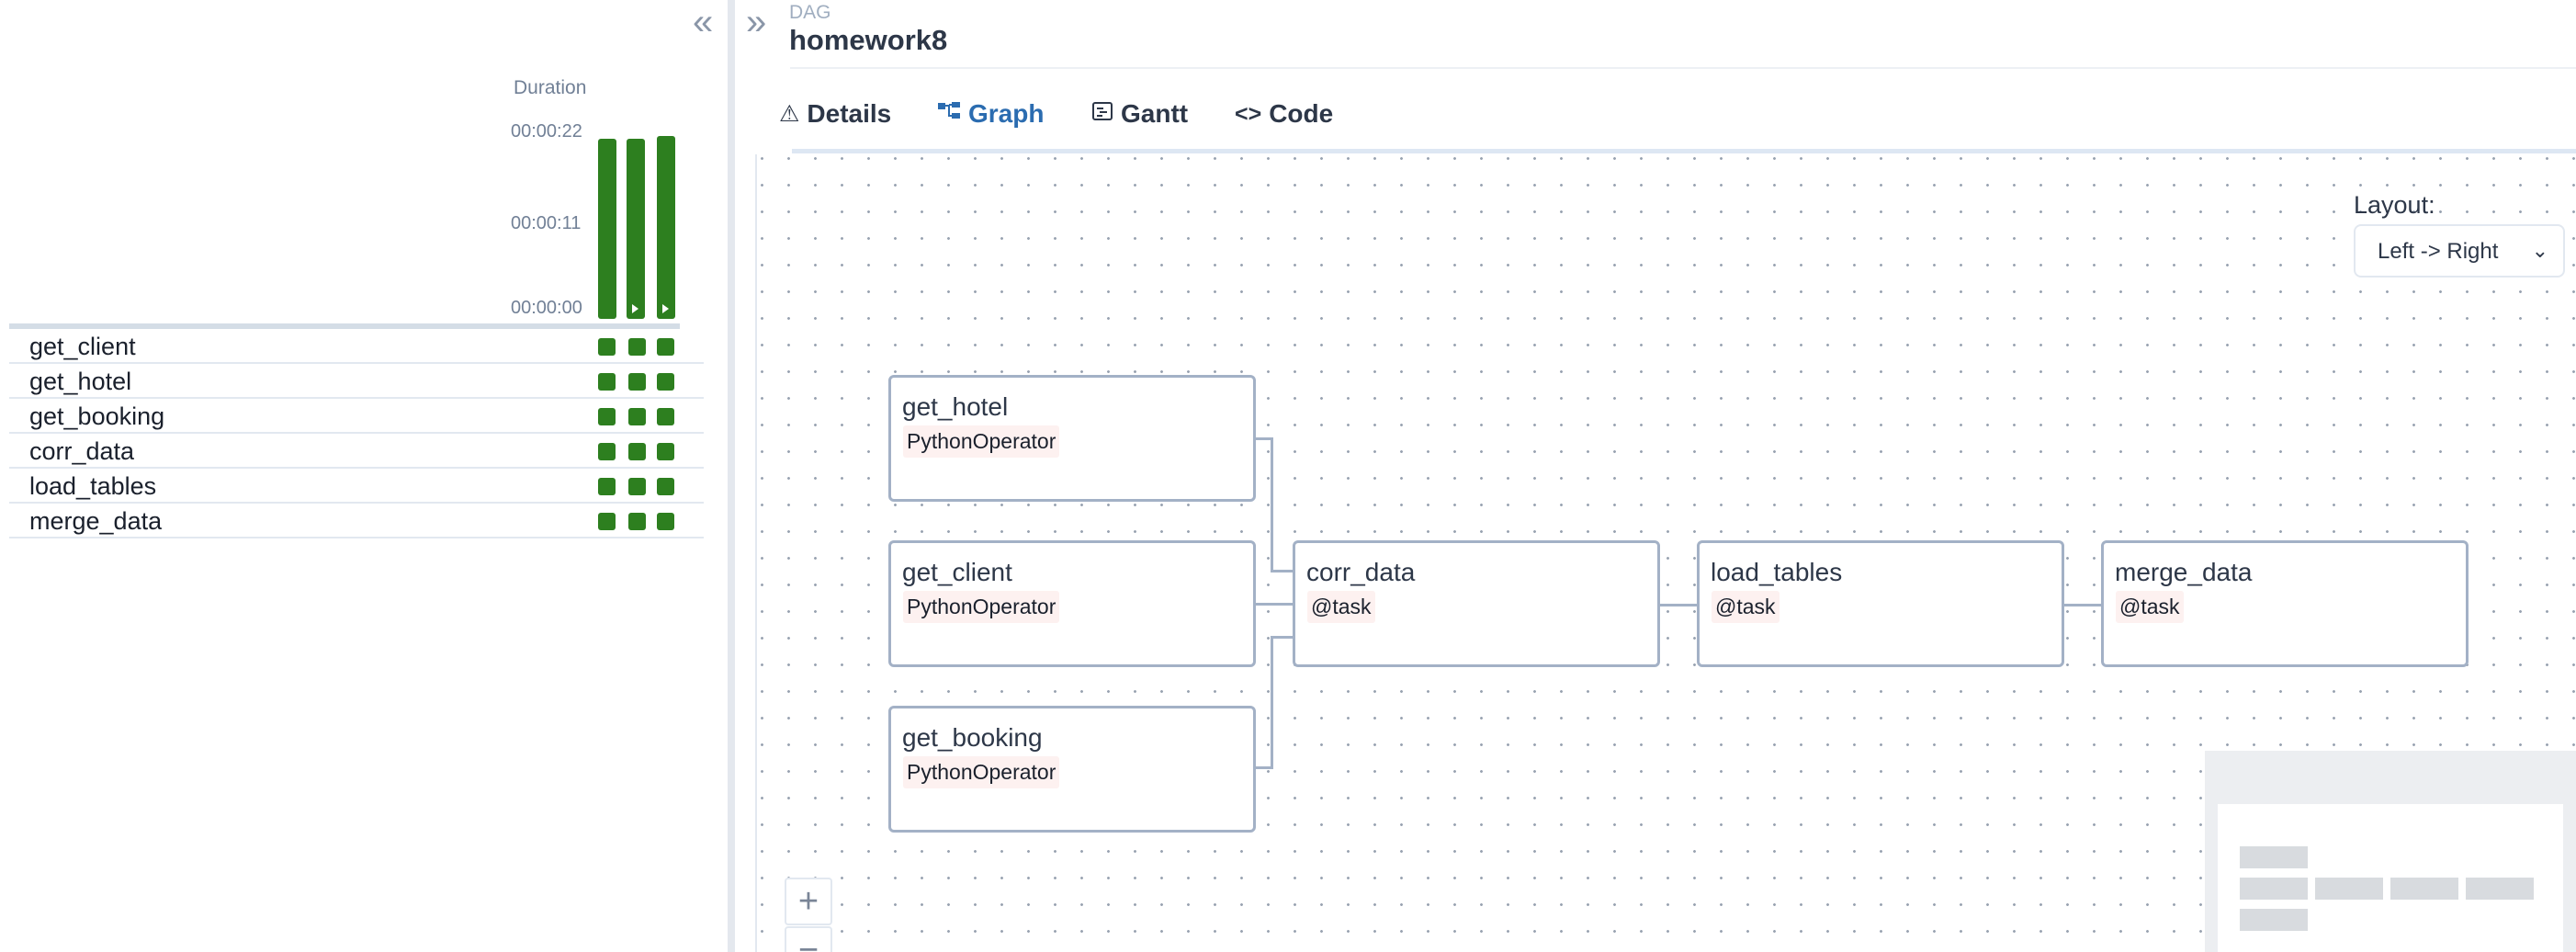  Describe the element at coordinates (93, 486) in the screenshot. I see `task-name: load_tables` at that location.